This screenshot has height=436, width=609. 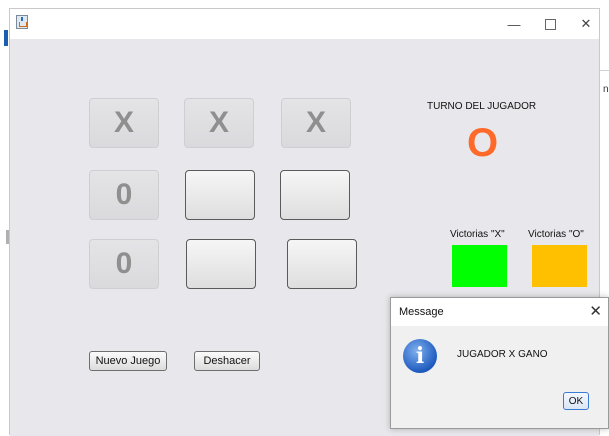 What do you see at coordinates (576, 401) in the screenshot?
I see `ok-button: OK` at bounding box center [576, 401].